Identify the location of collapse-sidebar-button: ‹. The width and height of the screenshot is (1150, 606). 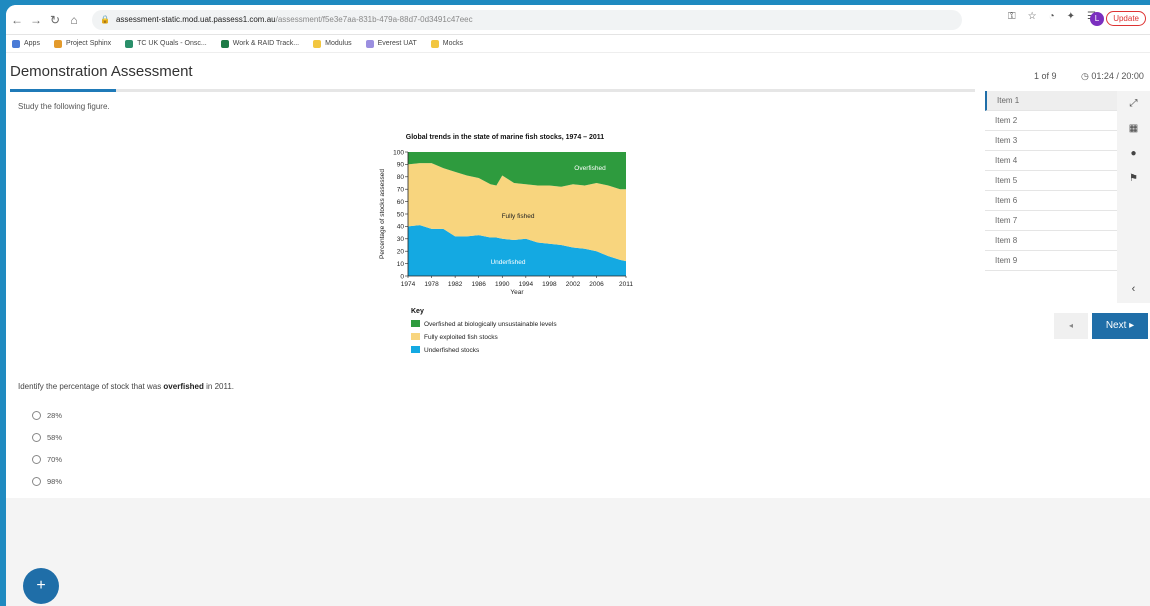
(1133, 289).